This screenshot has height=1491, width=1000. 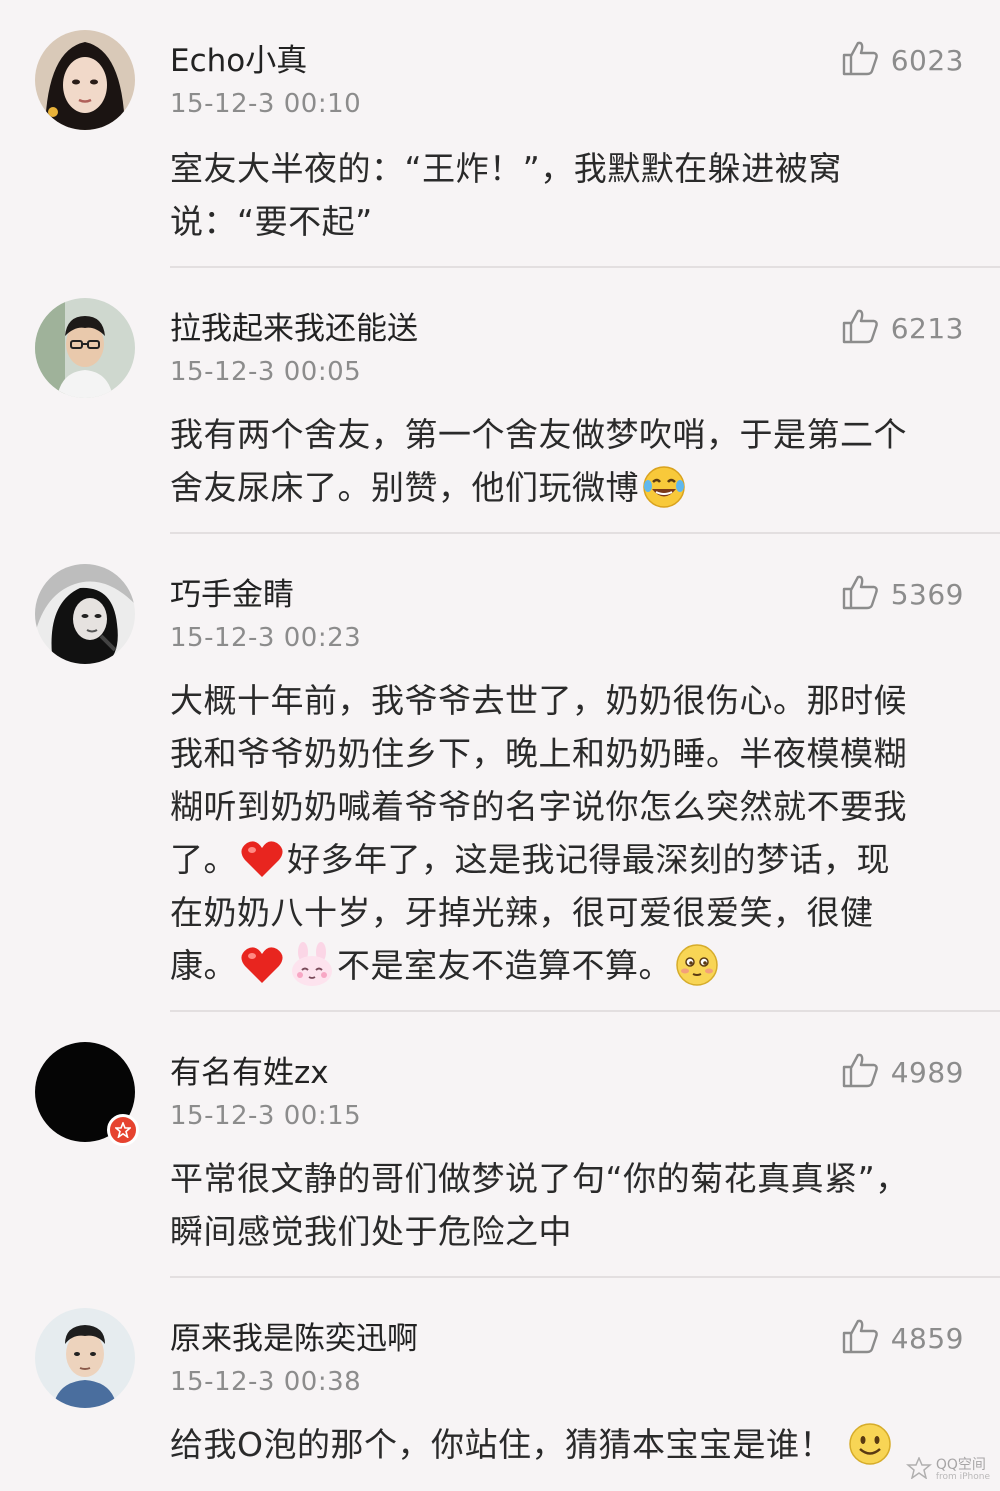 I want to click on like-button: 4989, so click(x=902, y=1072).